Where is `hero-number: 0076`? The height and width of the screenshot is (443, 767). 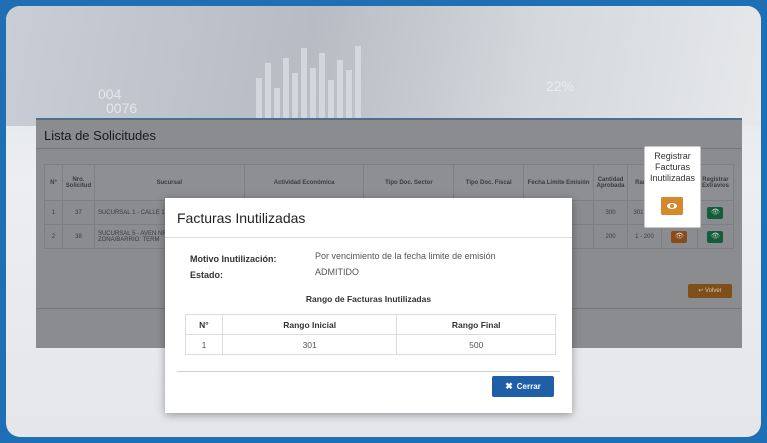 hero-number: 0076 is located at coordinates (122, 108).